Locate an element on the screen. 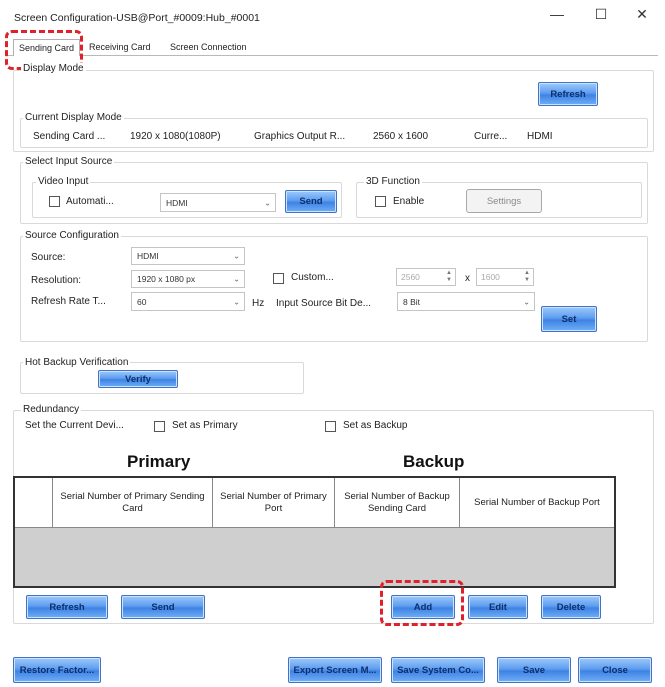  automatic-checkbox is located at coordinates (54, 201).